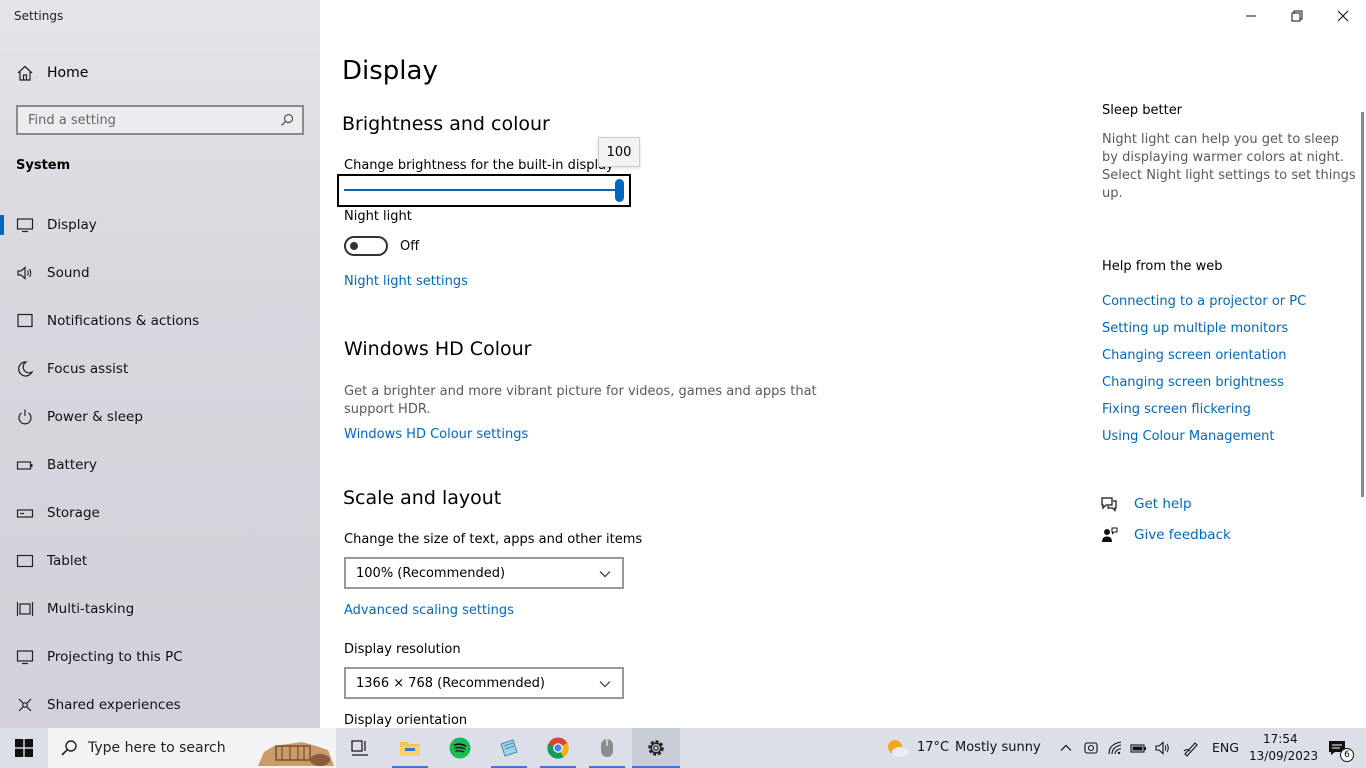  Describe the element at coordinates (683, 748) in the screenshot. I see `taskbar: 17°C Mostly sunny ENG 17:54 13/09/2023 6` at that location.